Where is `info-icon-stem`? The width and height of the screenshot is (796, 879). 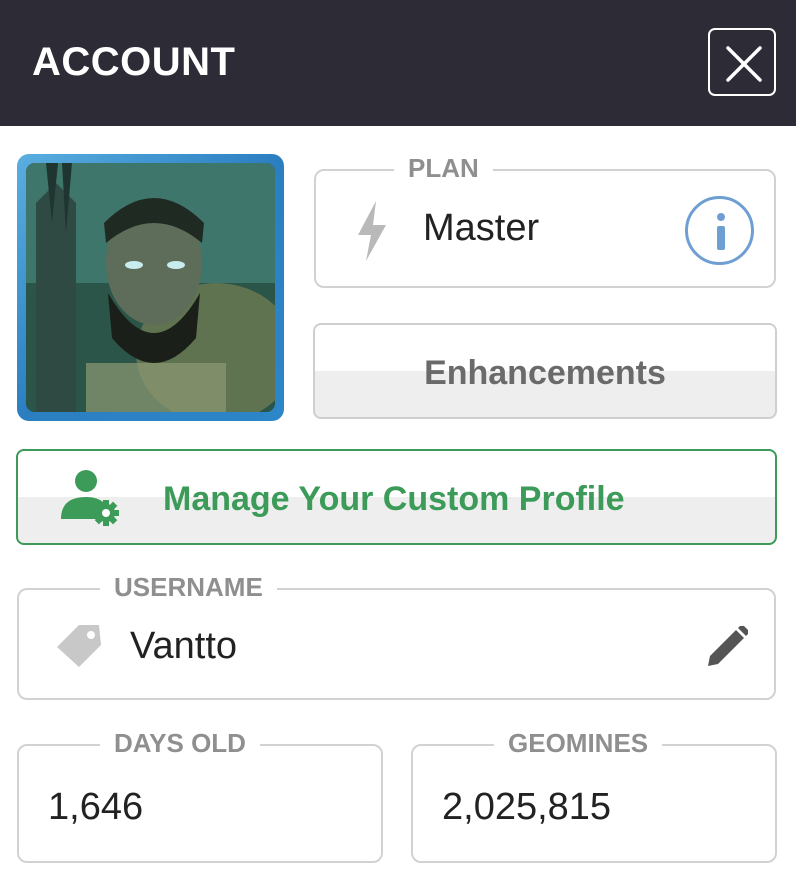 info-icon-stem is located at coordinates (721, 238).